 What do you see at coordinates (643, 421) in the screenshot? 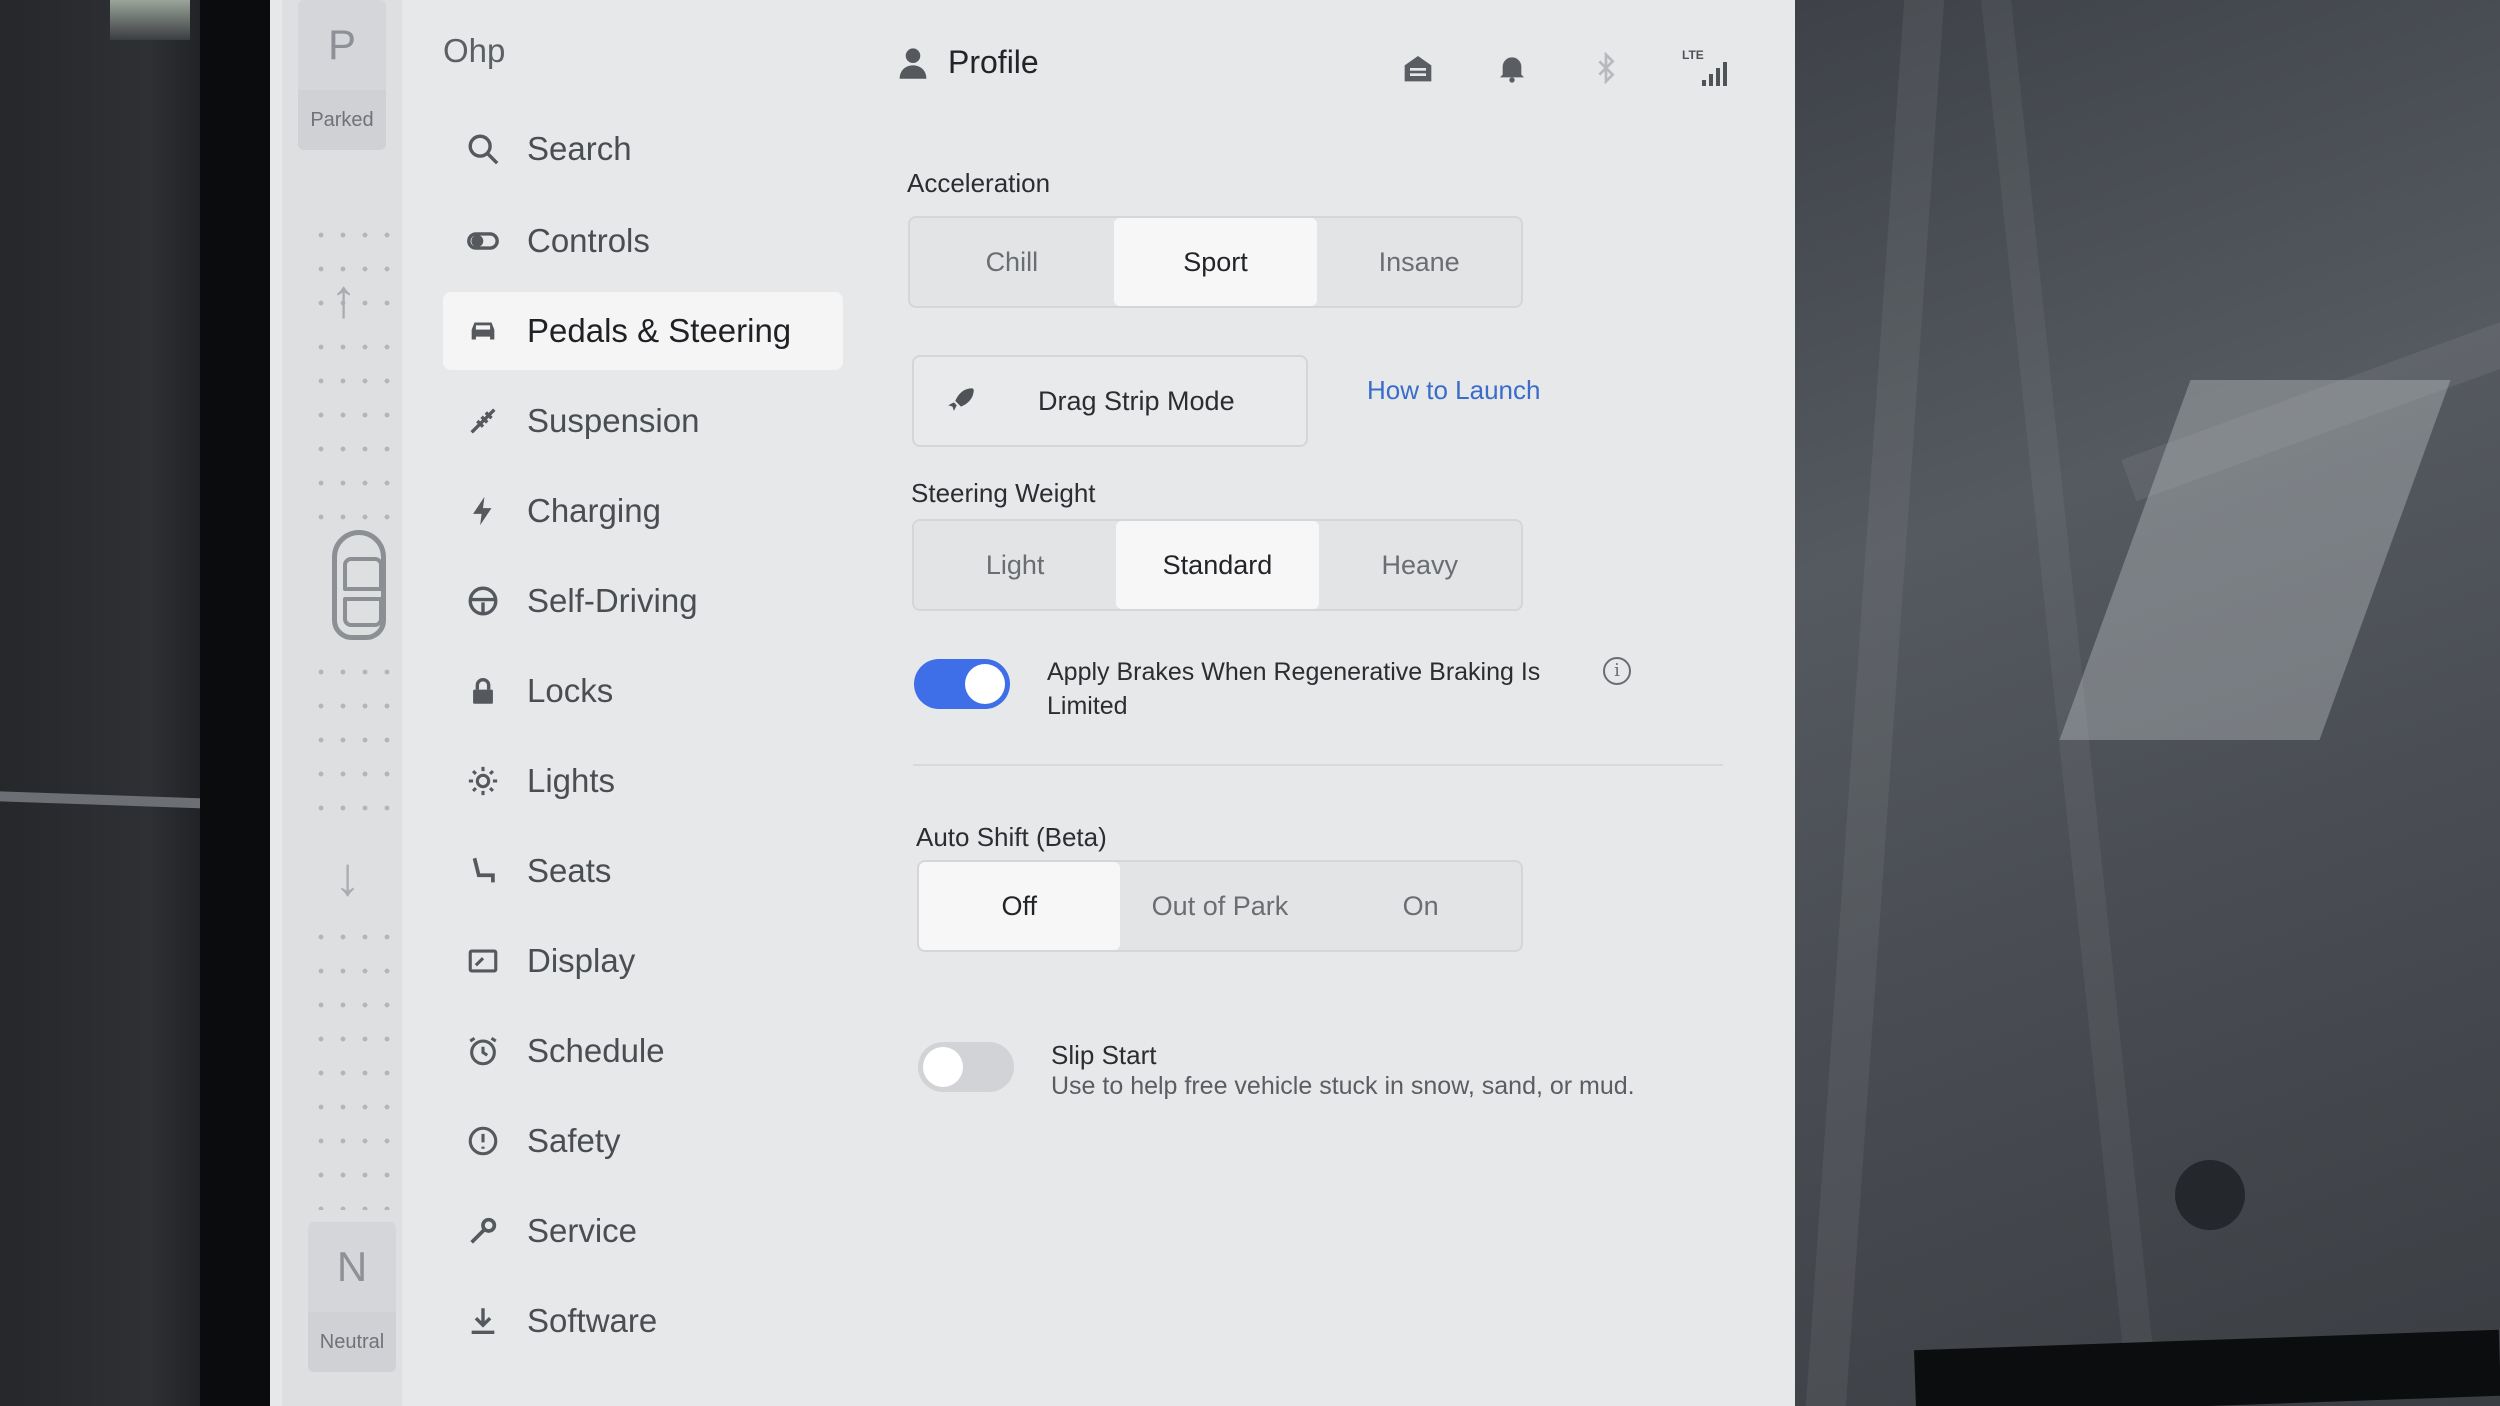
I see `sidebar-item-suspension: Suspension` at bounding box center [643, 421].